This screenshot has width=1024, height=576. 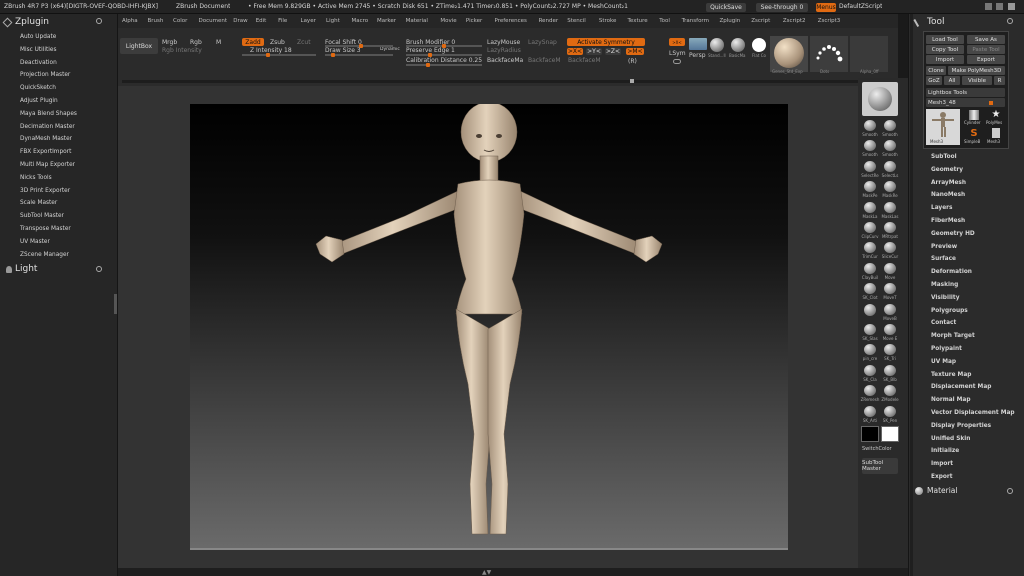 I want to click on menu-picker: Picker, so click(x=474, y=21).